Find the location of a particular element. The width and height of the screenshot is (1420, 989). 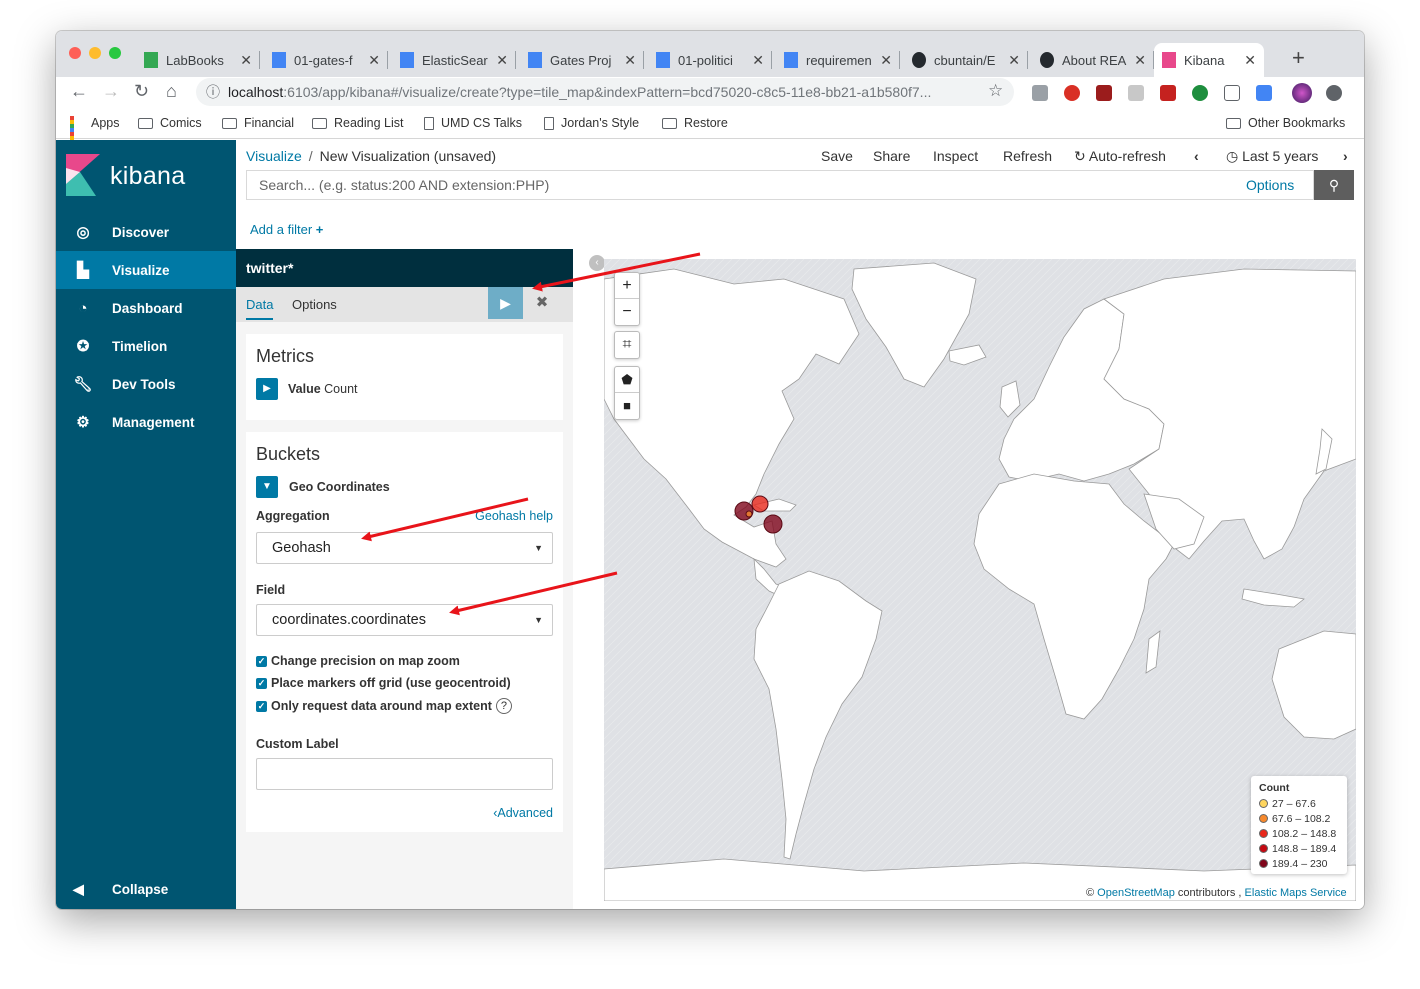

ems-link: Elastic Maps Service is located at coordinates (1296, 893).